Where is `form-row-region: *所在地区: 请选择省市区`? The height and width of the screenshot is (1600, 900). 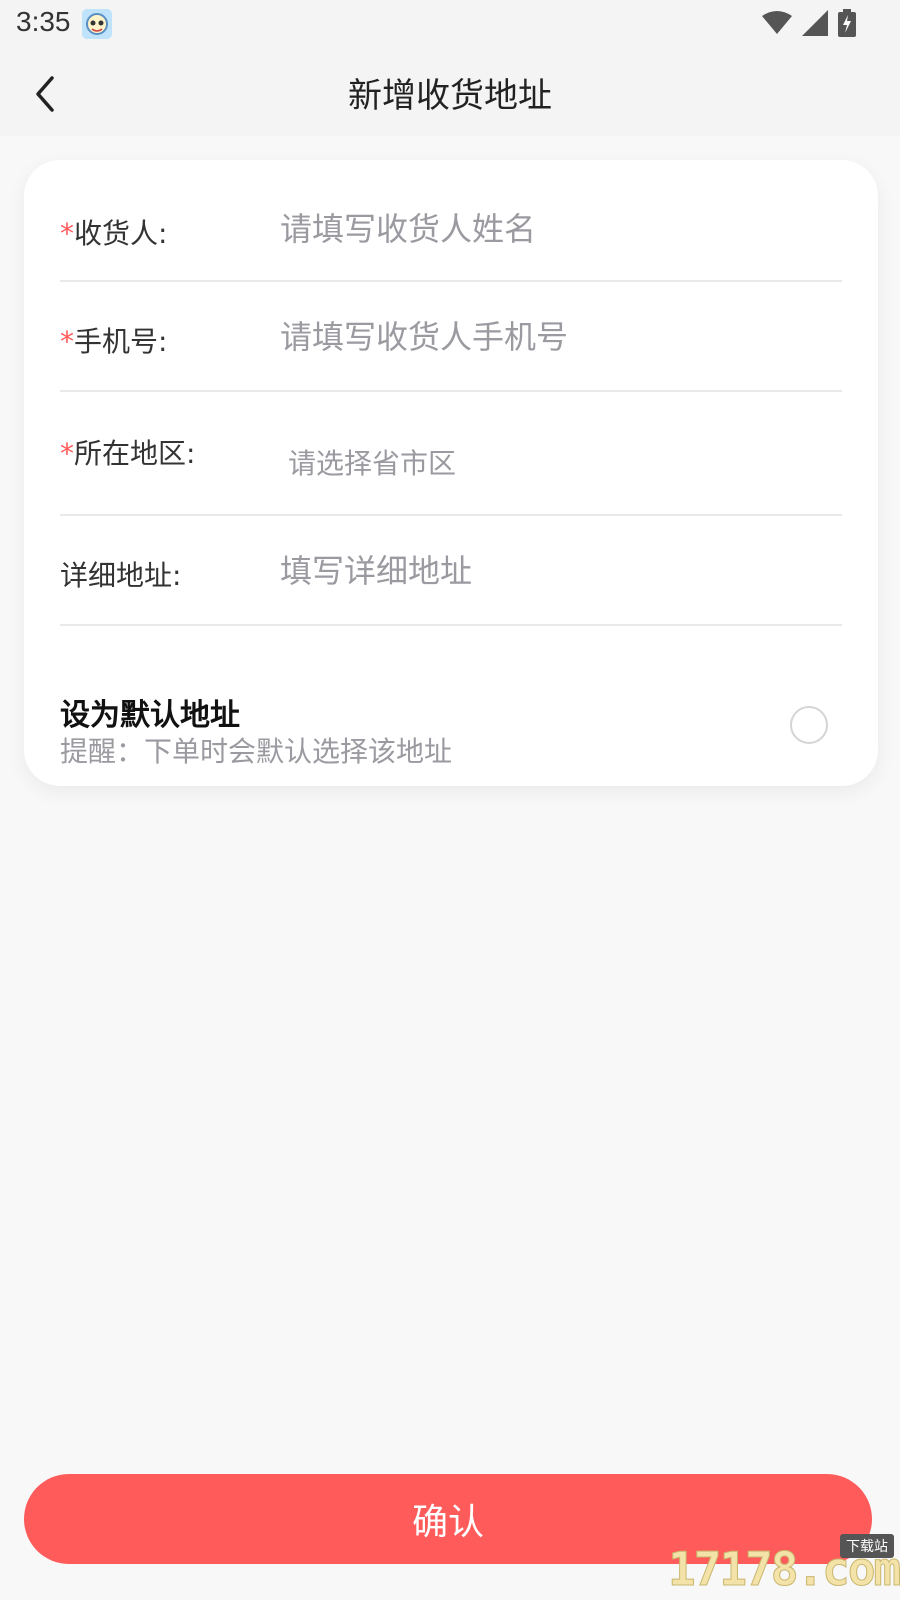 form-row-region: *所在地区: 请选择省市区 is located at coordinates (451, 454).